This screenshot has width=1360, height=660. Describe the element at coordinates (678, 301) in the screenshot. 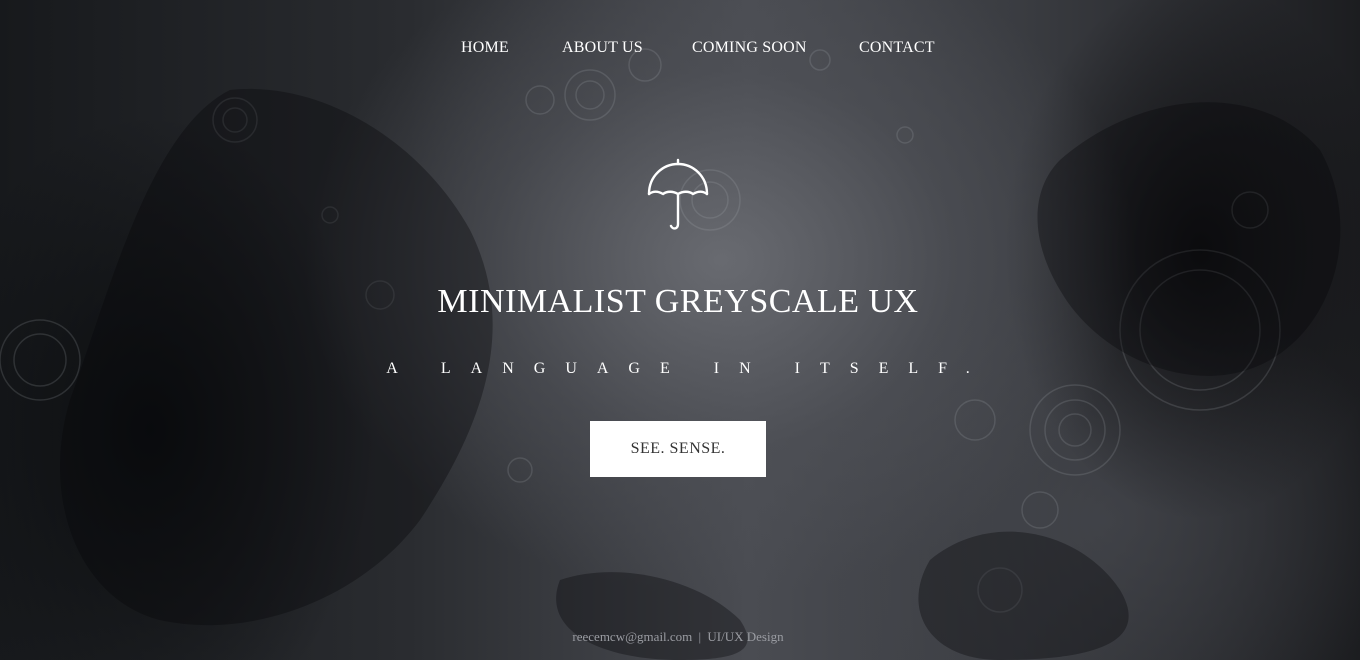

I see `hero-title: MINIMALIST GREYSCALE UX` at that location.